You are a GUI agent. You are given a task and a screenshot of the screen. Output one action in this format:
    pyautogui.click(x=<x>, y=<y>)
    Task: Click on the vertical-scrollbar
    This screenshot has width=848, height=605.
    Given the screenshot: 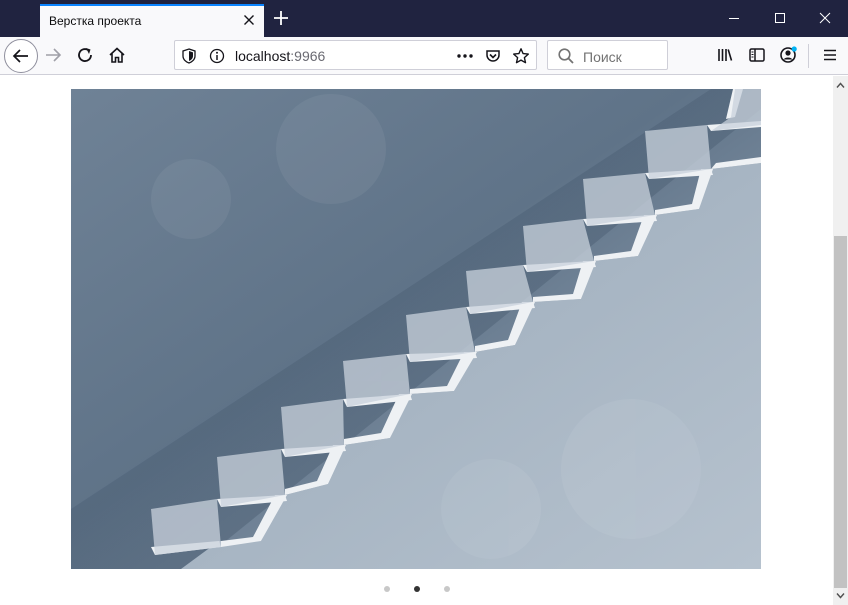 What is the action you would take?
    pyautogui.click(x=840, y=340)
    